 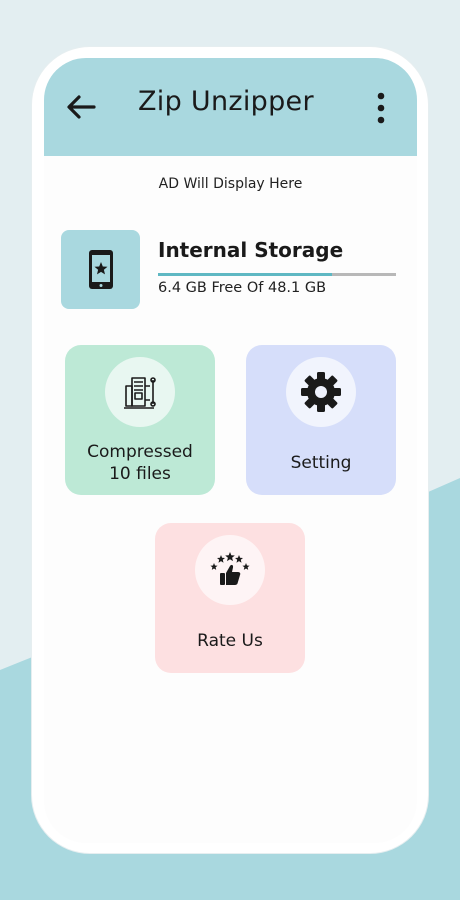 I want to click on rate-us-label: Rate Us, so click(x=230, y=641).